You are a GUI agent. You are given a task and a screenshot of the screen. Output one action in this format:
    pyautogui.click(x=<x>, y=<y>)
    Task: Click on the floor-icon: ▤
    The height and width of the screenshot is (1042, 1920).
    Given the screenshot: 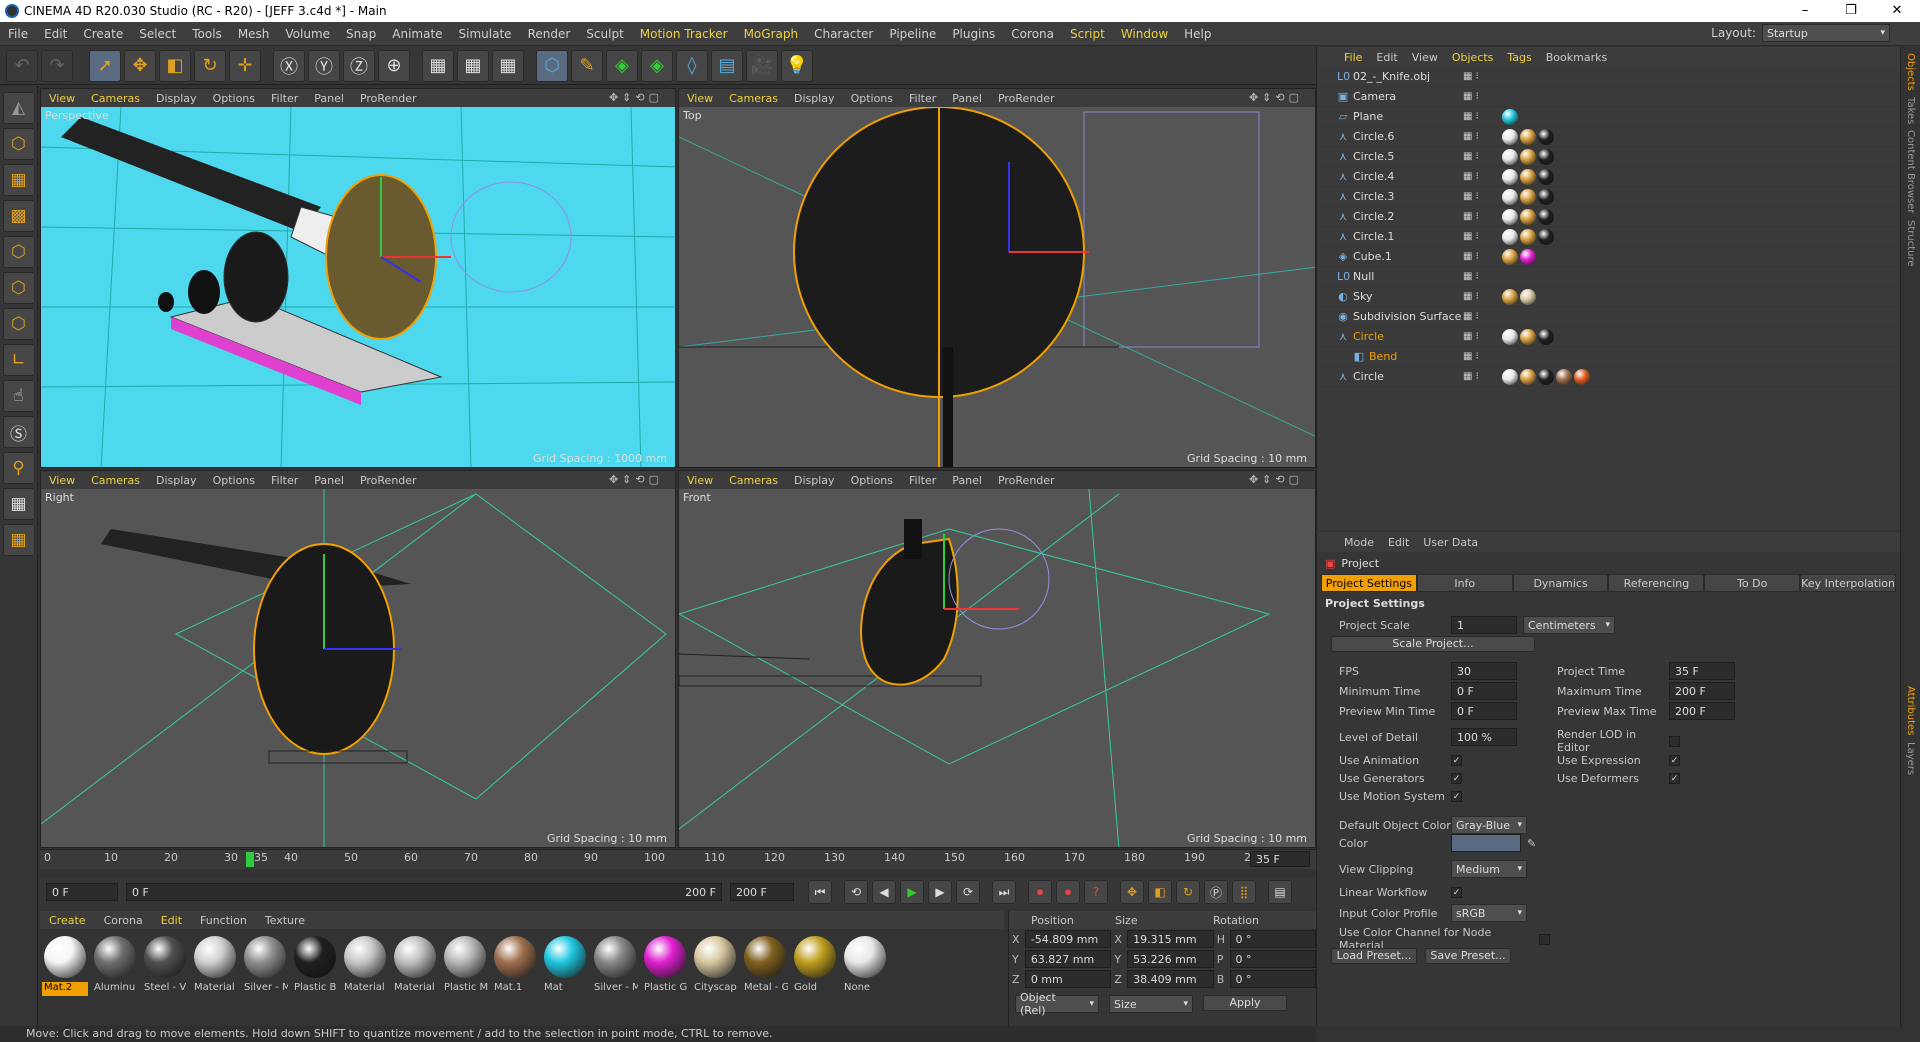 What is the action you would take?
    pyautogui.click(x=727, y=65)
    